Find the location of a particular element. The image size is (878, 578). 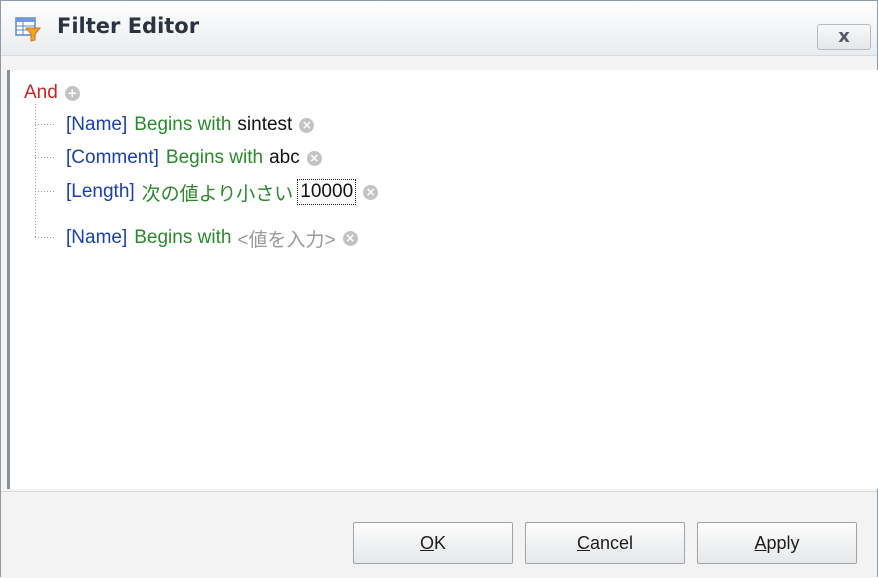

condition-row: [Name] Begins with <値を入力> × is located at coordinates (212, 238).